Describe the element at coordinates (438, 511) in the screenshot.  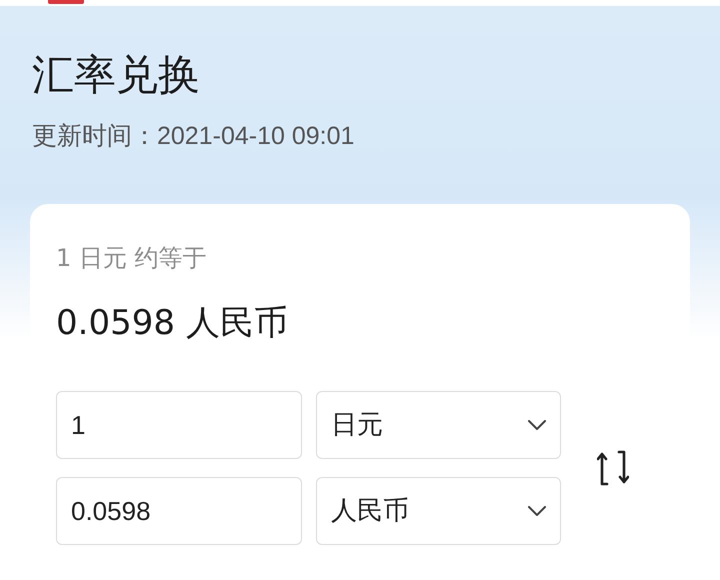
I see `currency-dropdown: 人民币` at that location.